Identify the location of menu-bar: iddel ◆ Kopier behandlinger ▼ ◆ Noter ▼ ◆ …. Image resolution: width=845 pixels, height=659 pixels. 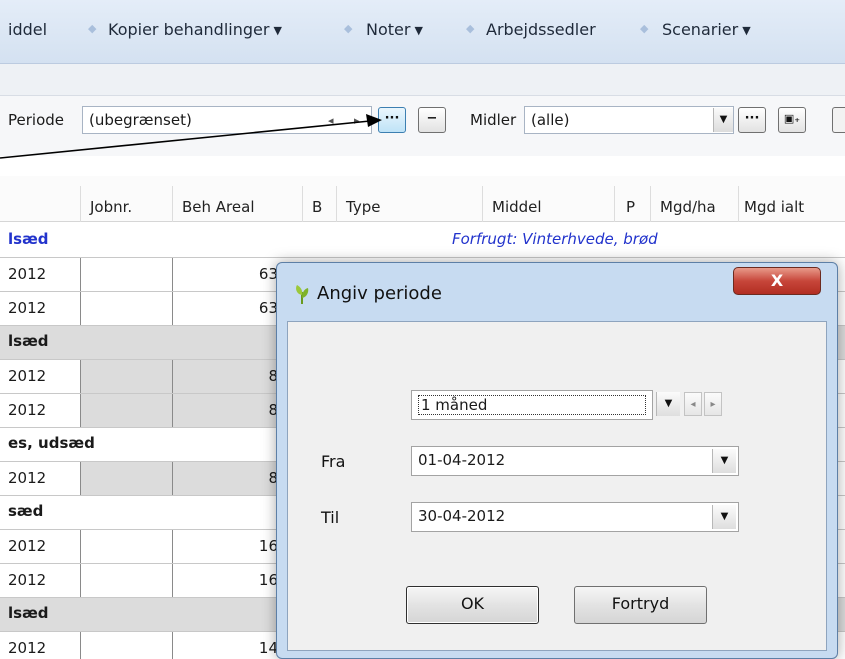
(422, 32).